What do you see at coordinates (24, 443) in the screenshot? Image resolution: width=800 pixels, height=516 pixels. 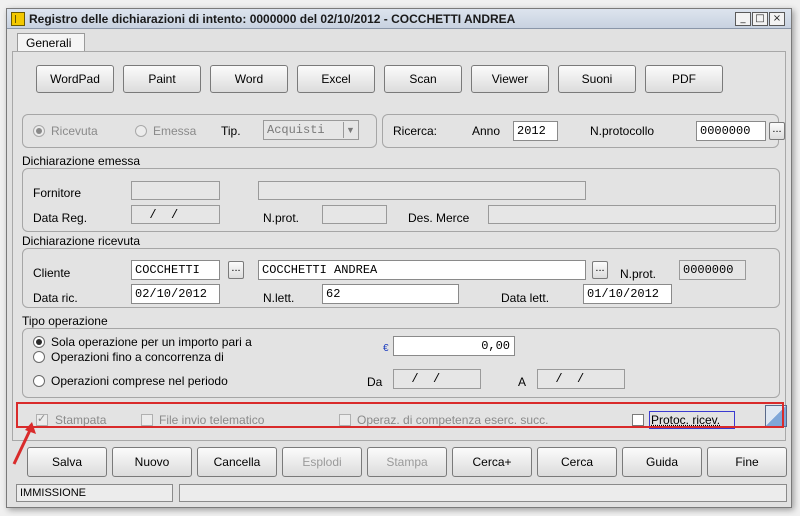 I see `arrow-annotation-icon` at bounding box center [24, 443].